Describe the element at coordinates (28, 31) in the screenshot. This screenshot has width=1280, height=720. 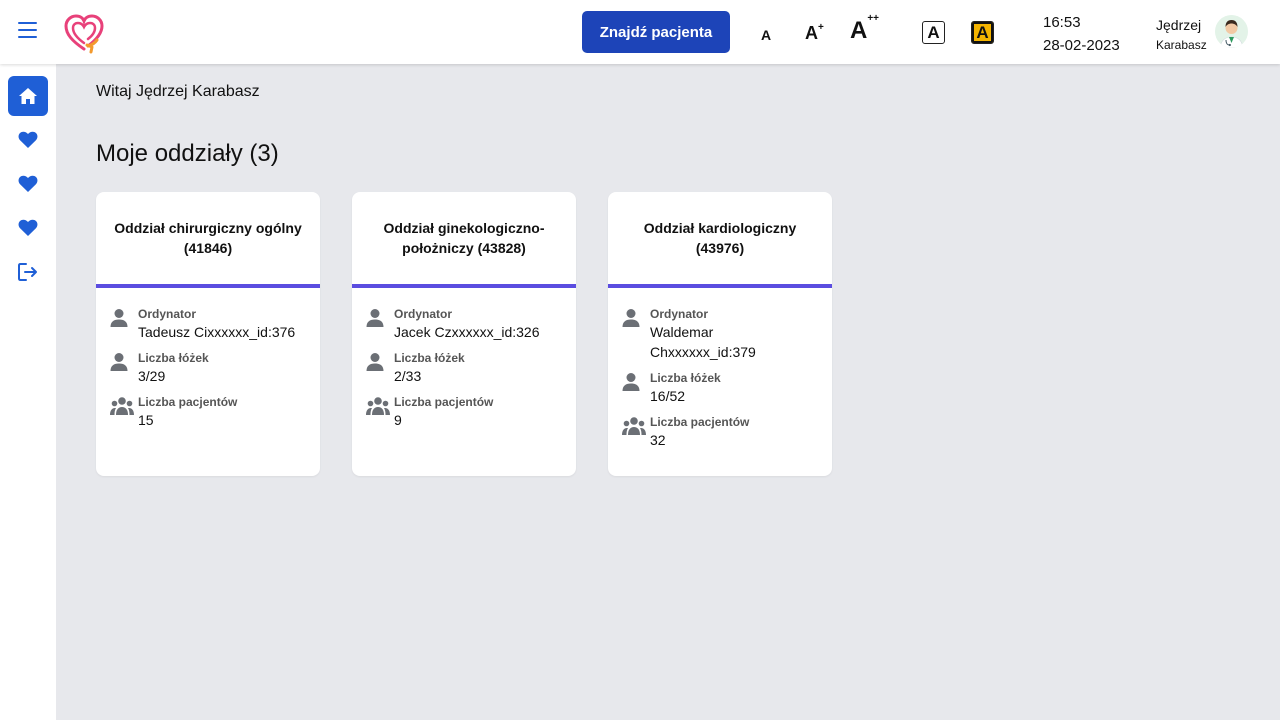
I see `menu-icon` at that location.